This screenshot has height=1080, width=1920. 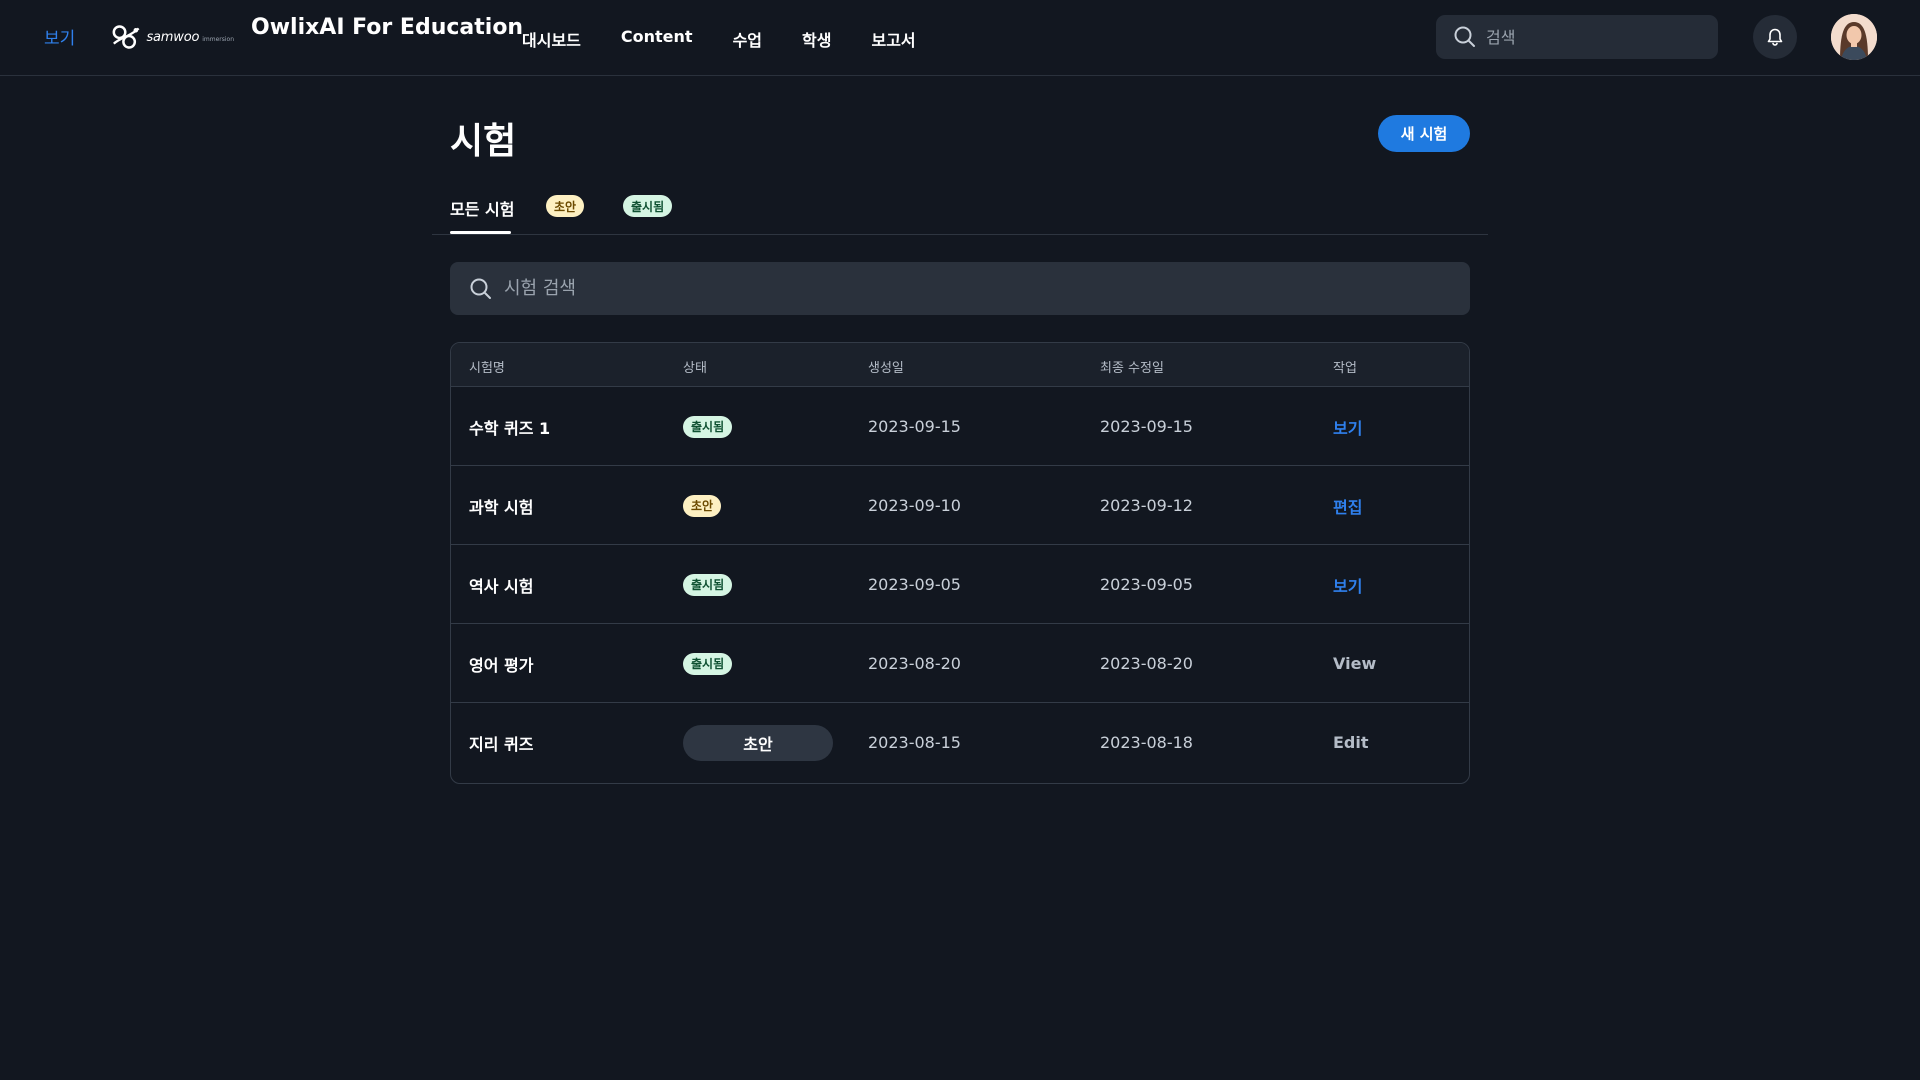 I want to click on modified-date: 2023-08-18, so click(x=1146, y=742).